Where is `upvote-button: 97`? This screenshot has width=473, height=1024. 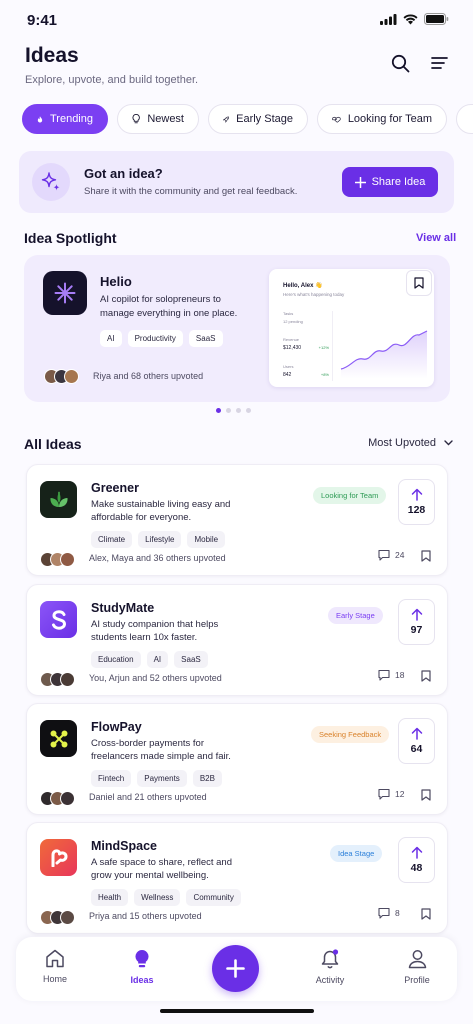
upvote-button: 97 is located at coordinates (416, 622).